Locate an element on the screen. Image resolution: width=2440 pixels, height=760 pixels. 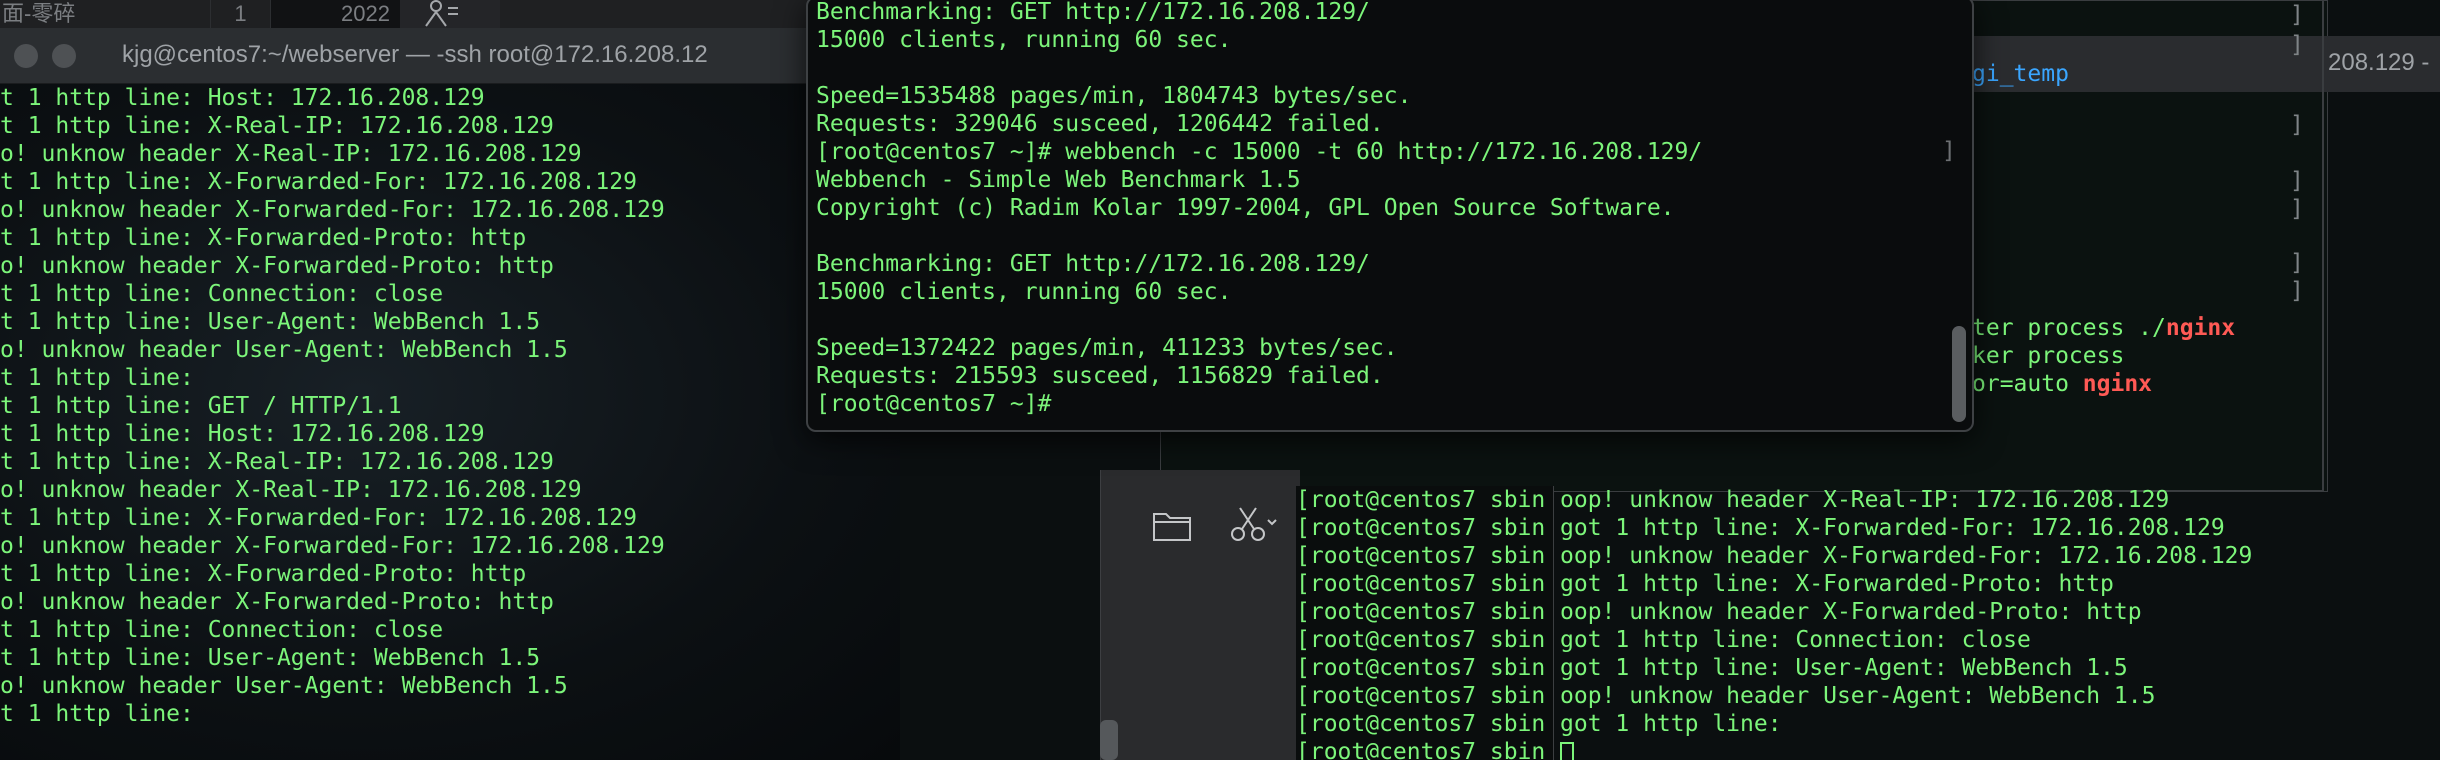
terminal-line: Webbench - Simple Web Benchmark 1.5 is located at coordinates (1058, 180).